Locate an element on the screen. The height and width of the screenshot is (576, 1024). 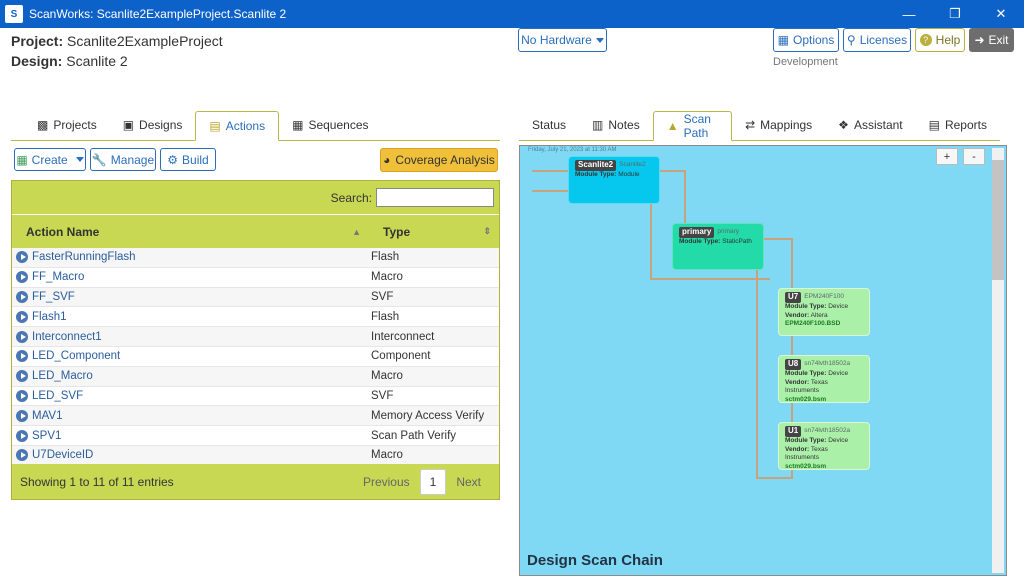
action-name-cell: LED_Macro is located at coordinates (190, 376).